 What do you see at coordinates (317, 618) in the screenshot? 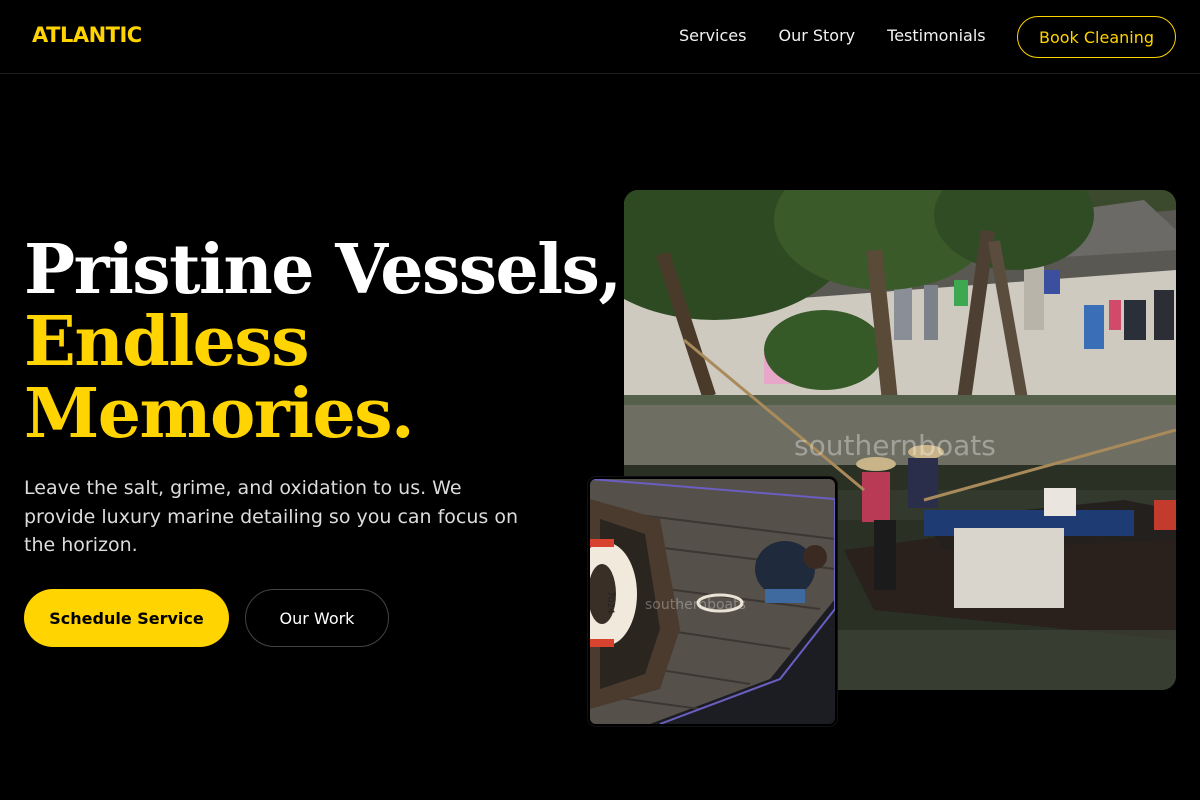
I see `our-work-button: Our Work` at bounding box center [317, 618].